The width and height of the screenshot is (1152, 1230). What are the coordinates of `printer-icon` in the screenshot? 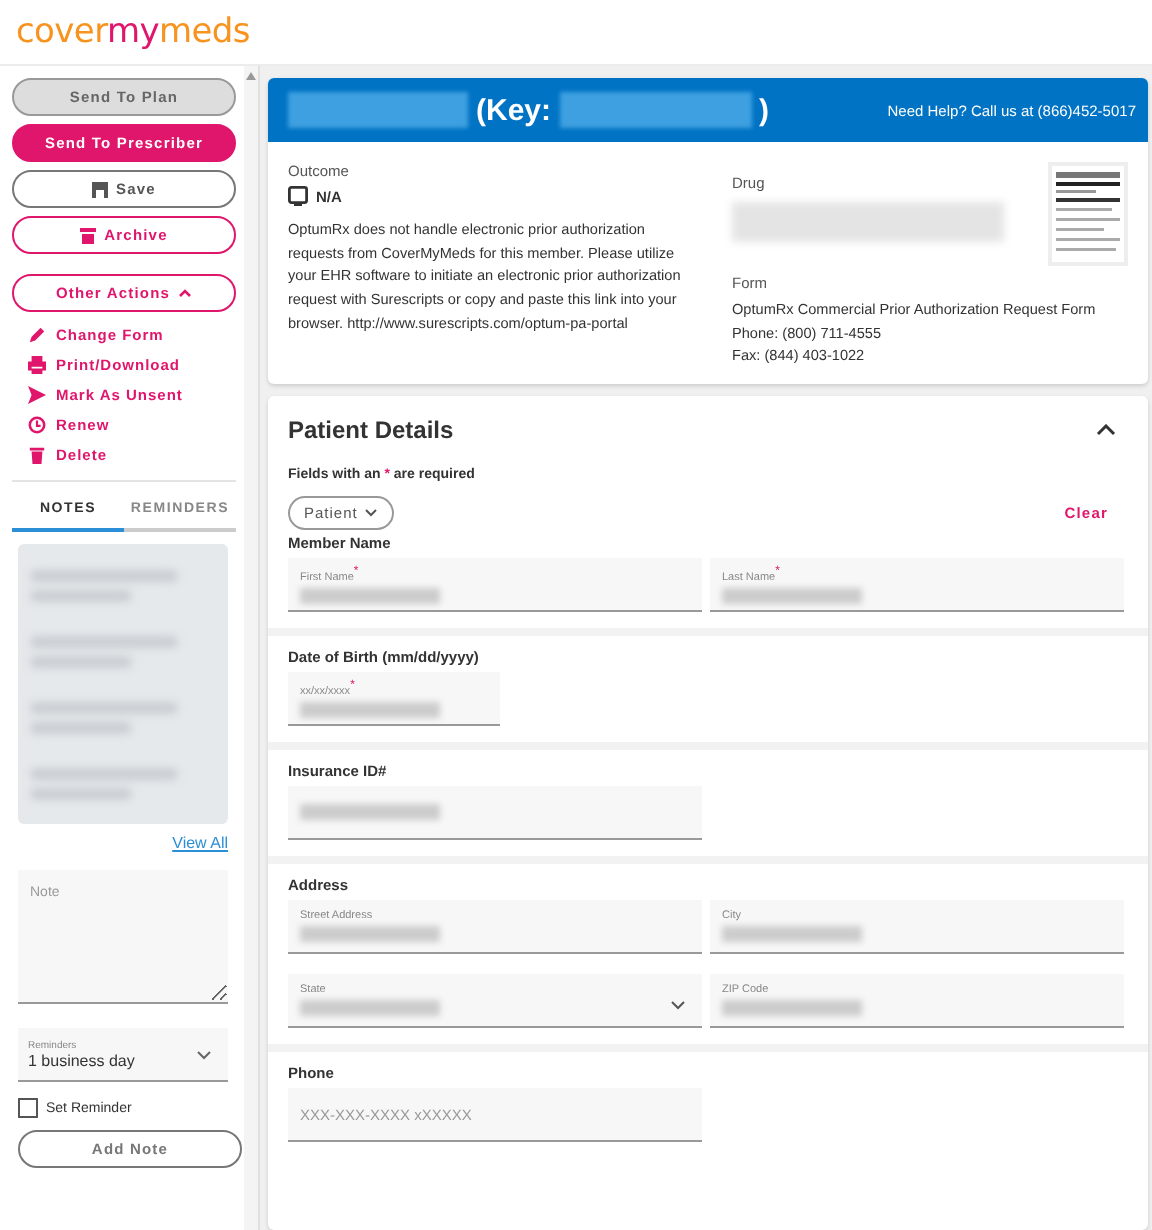 It's located at (37, 365).